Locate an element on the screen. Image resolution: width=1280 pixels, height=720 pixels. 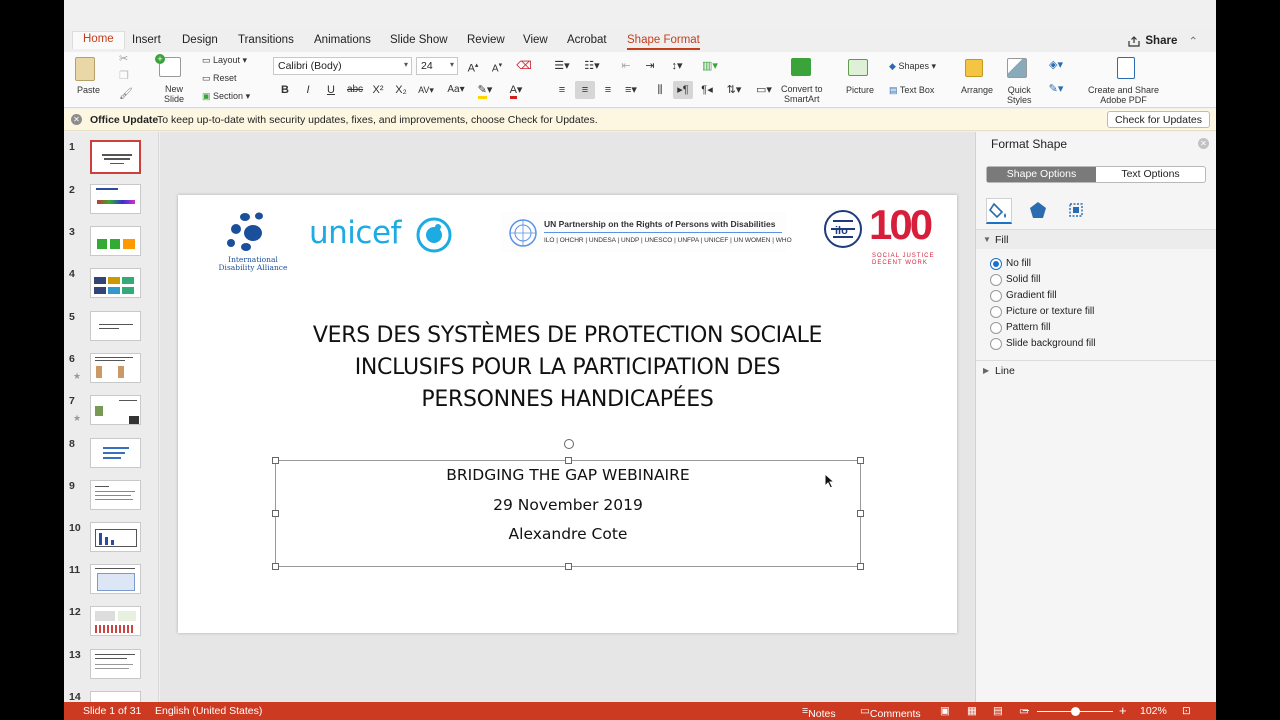
quick-styles-icon is located at coordinates (1017, 68).